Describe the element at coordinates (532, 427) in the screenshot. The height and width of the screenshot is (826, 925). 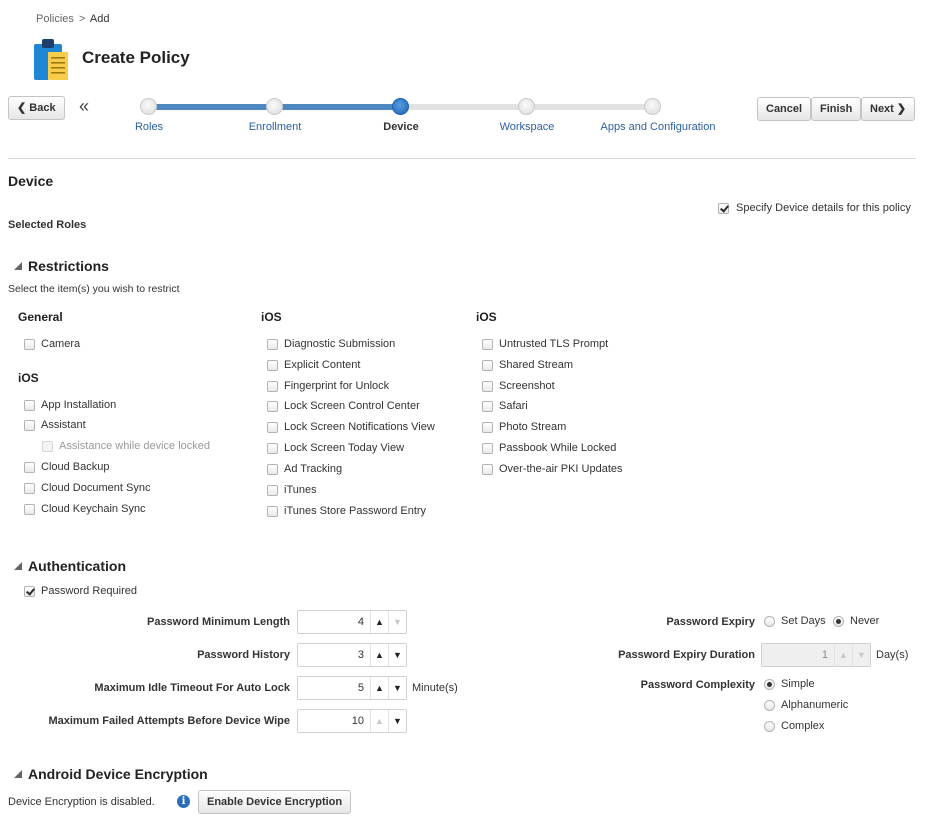
I see `photo-stream-label: Photo Stream` at that location.